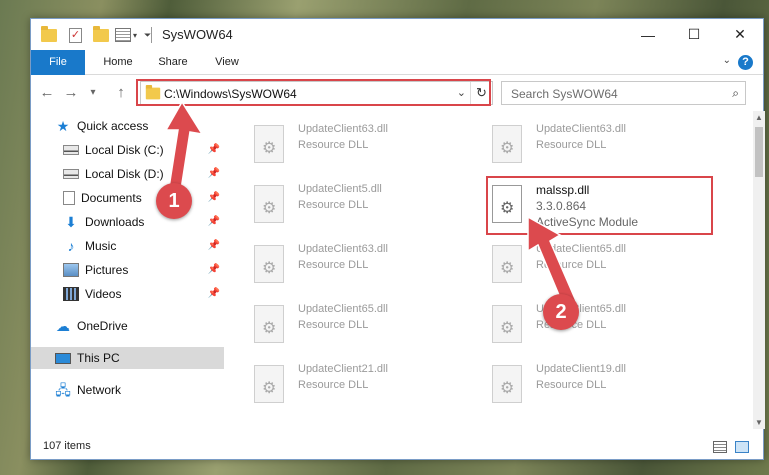  I want to click on maximize-button: ☐, so click(694, 34).